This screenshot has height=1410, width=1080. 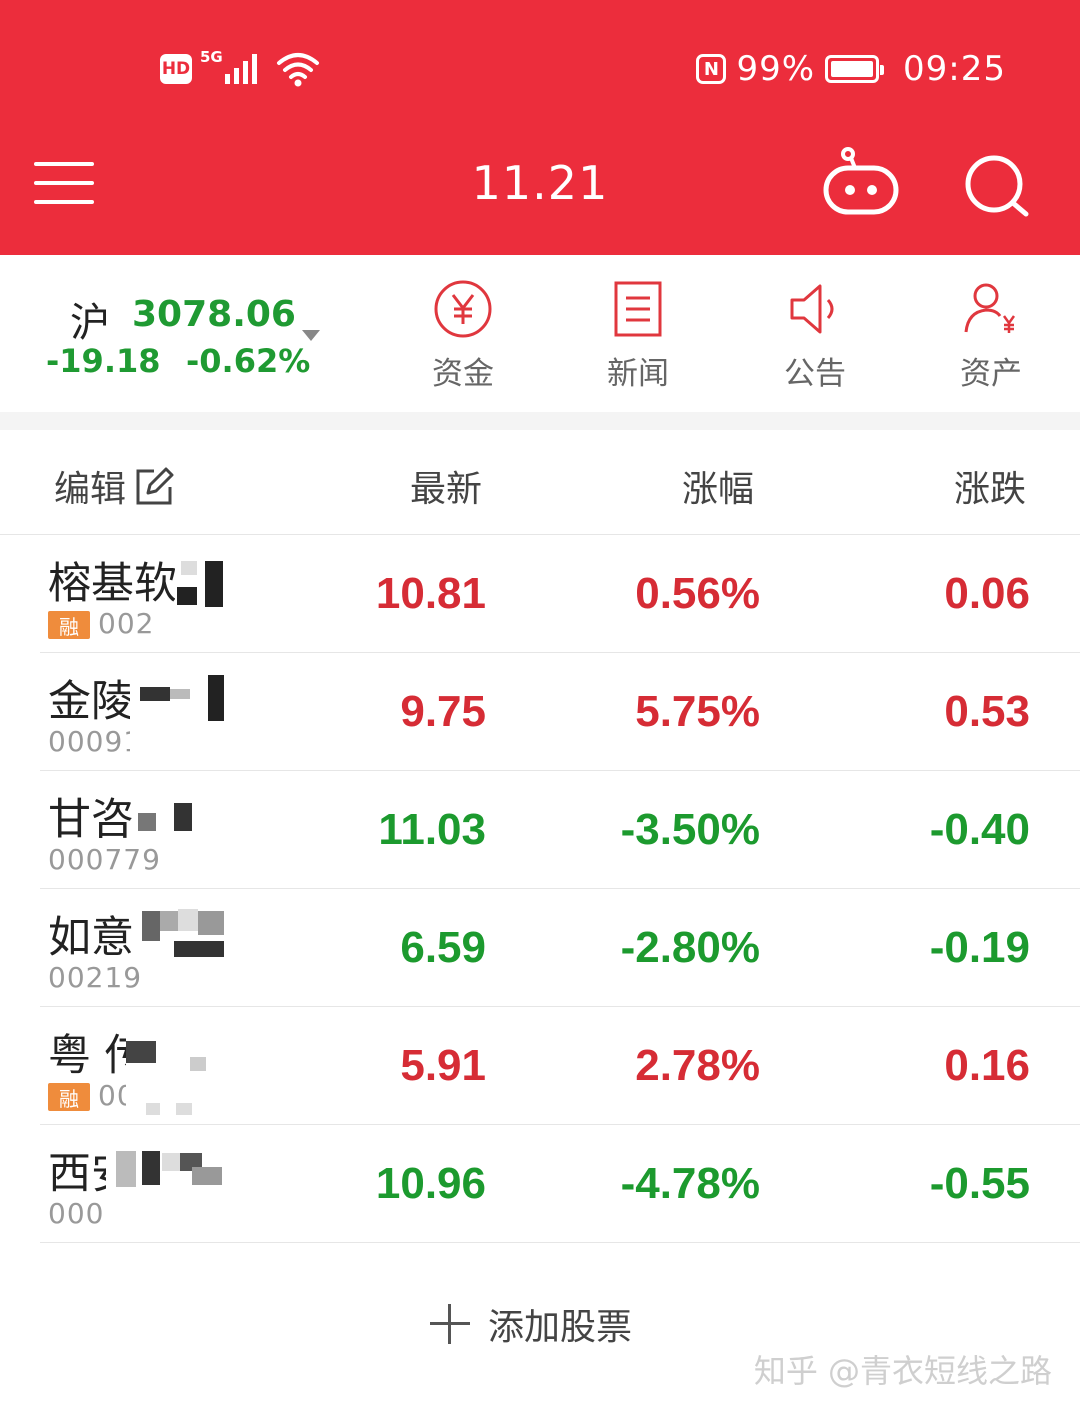 I want to click on price: 10.96, so click(x=430, y=1183).